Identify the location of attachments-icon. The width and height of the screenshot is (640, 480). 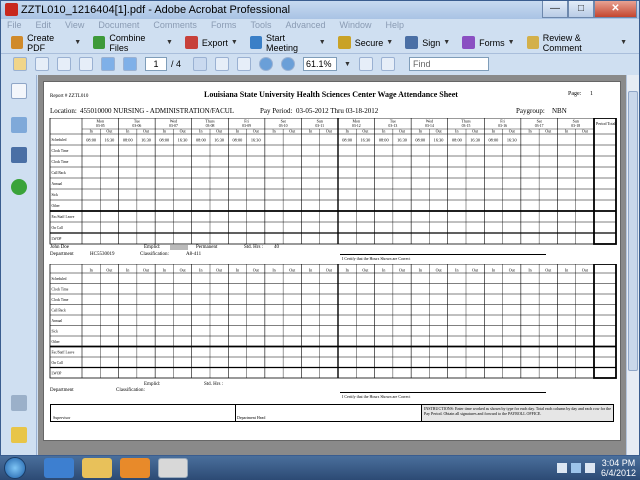
(19, 403).